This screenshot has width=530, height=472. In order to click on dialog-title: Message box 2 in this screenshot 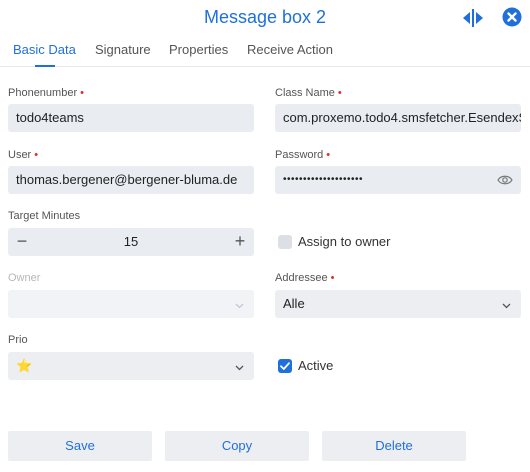, I will do `click(265, 17)`.